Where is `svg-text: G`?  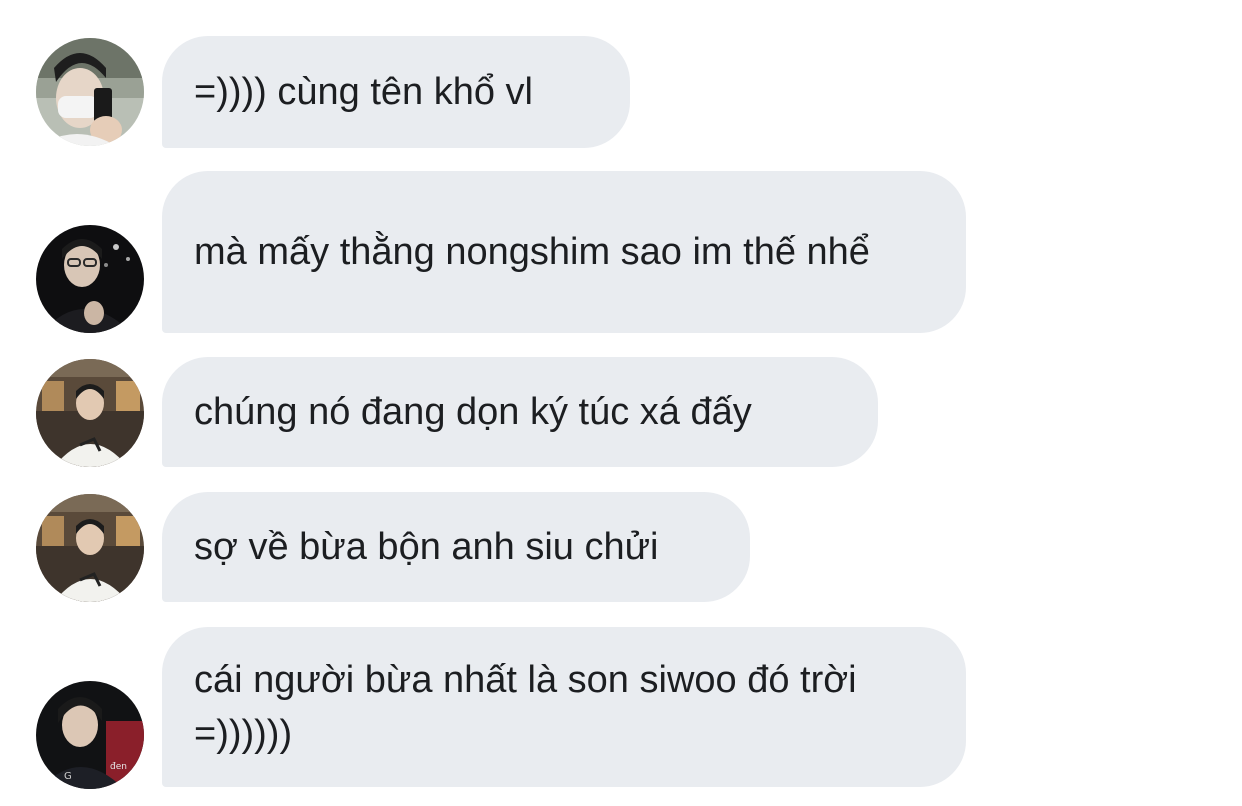
svg-text: G is located at coordinates (68, 776).